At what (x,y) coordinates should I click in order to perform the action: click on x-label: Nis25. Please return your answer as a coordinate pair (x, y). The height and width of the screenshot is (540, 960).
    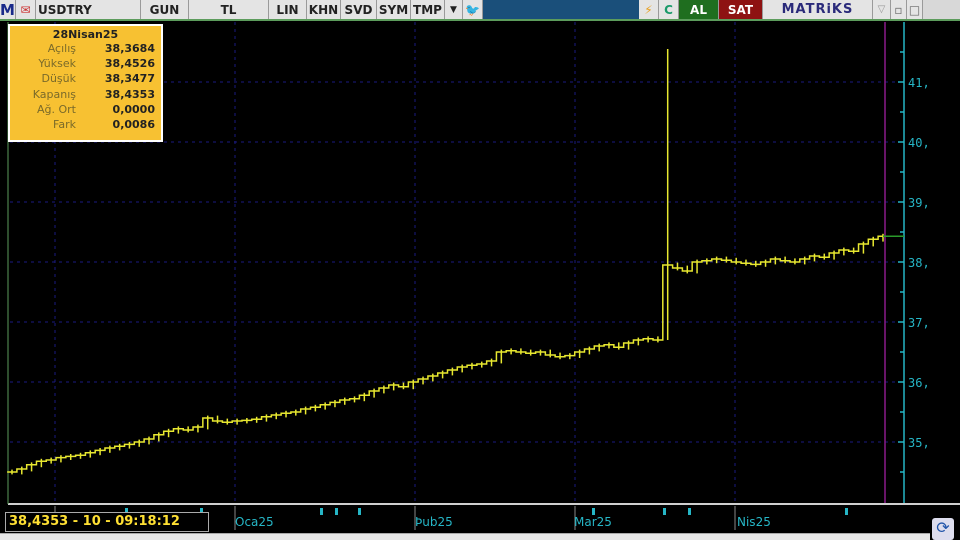
    Looking at the image, I should click on (754, 522).